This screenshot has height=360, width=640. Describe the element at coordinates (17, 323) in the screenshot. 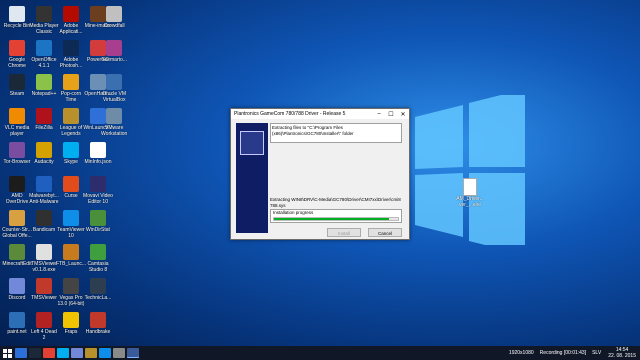

I see `desktop-icon: paint.net` at that location.